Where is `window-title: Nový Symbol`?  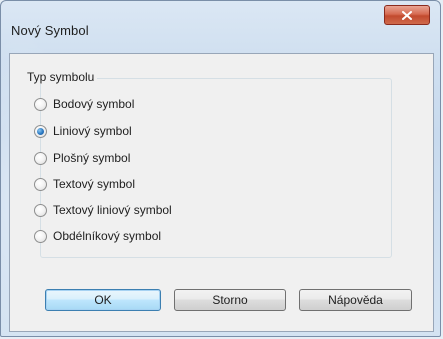
window-title: Nový Symbol is located at coordinates (50, 30).